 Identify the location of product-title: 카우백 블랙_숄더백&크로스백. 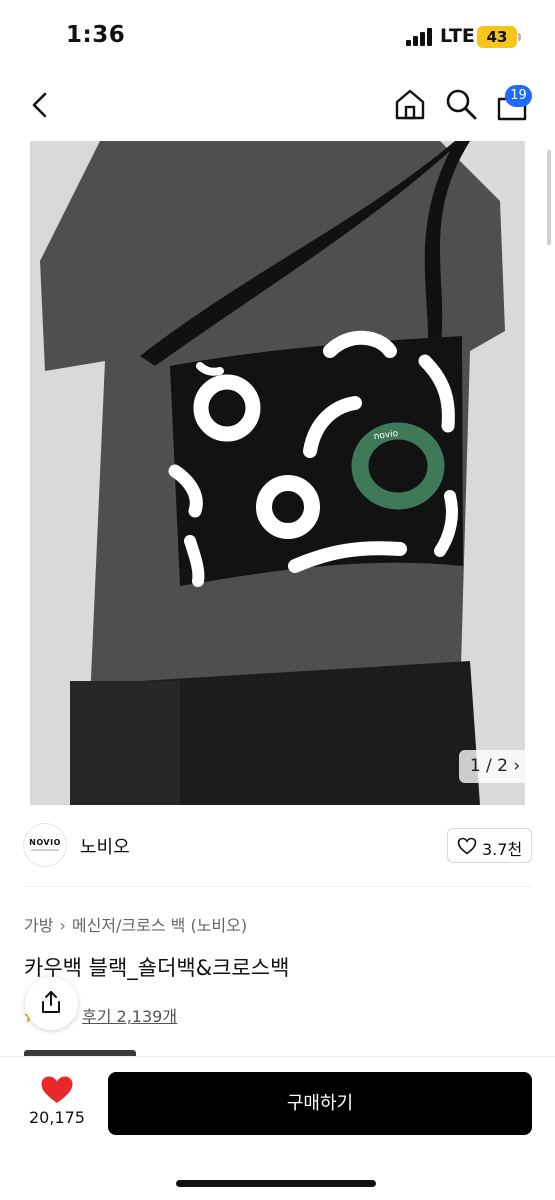
(157, 968).